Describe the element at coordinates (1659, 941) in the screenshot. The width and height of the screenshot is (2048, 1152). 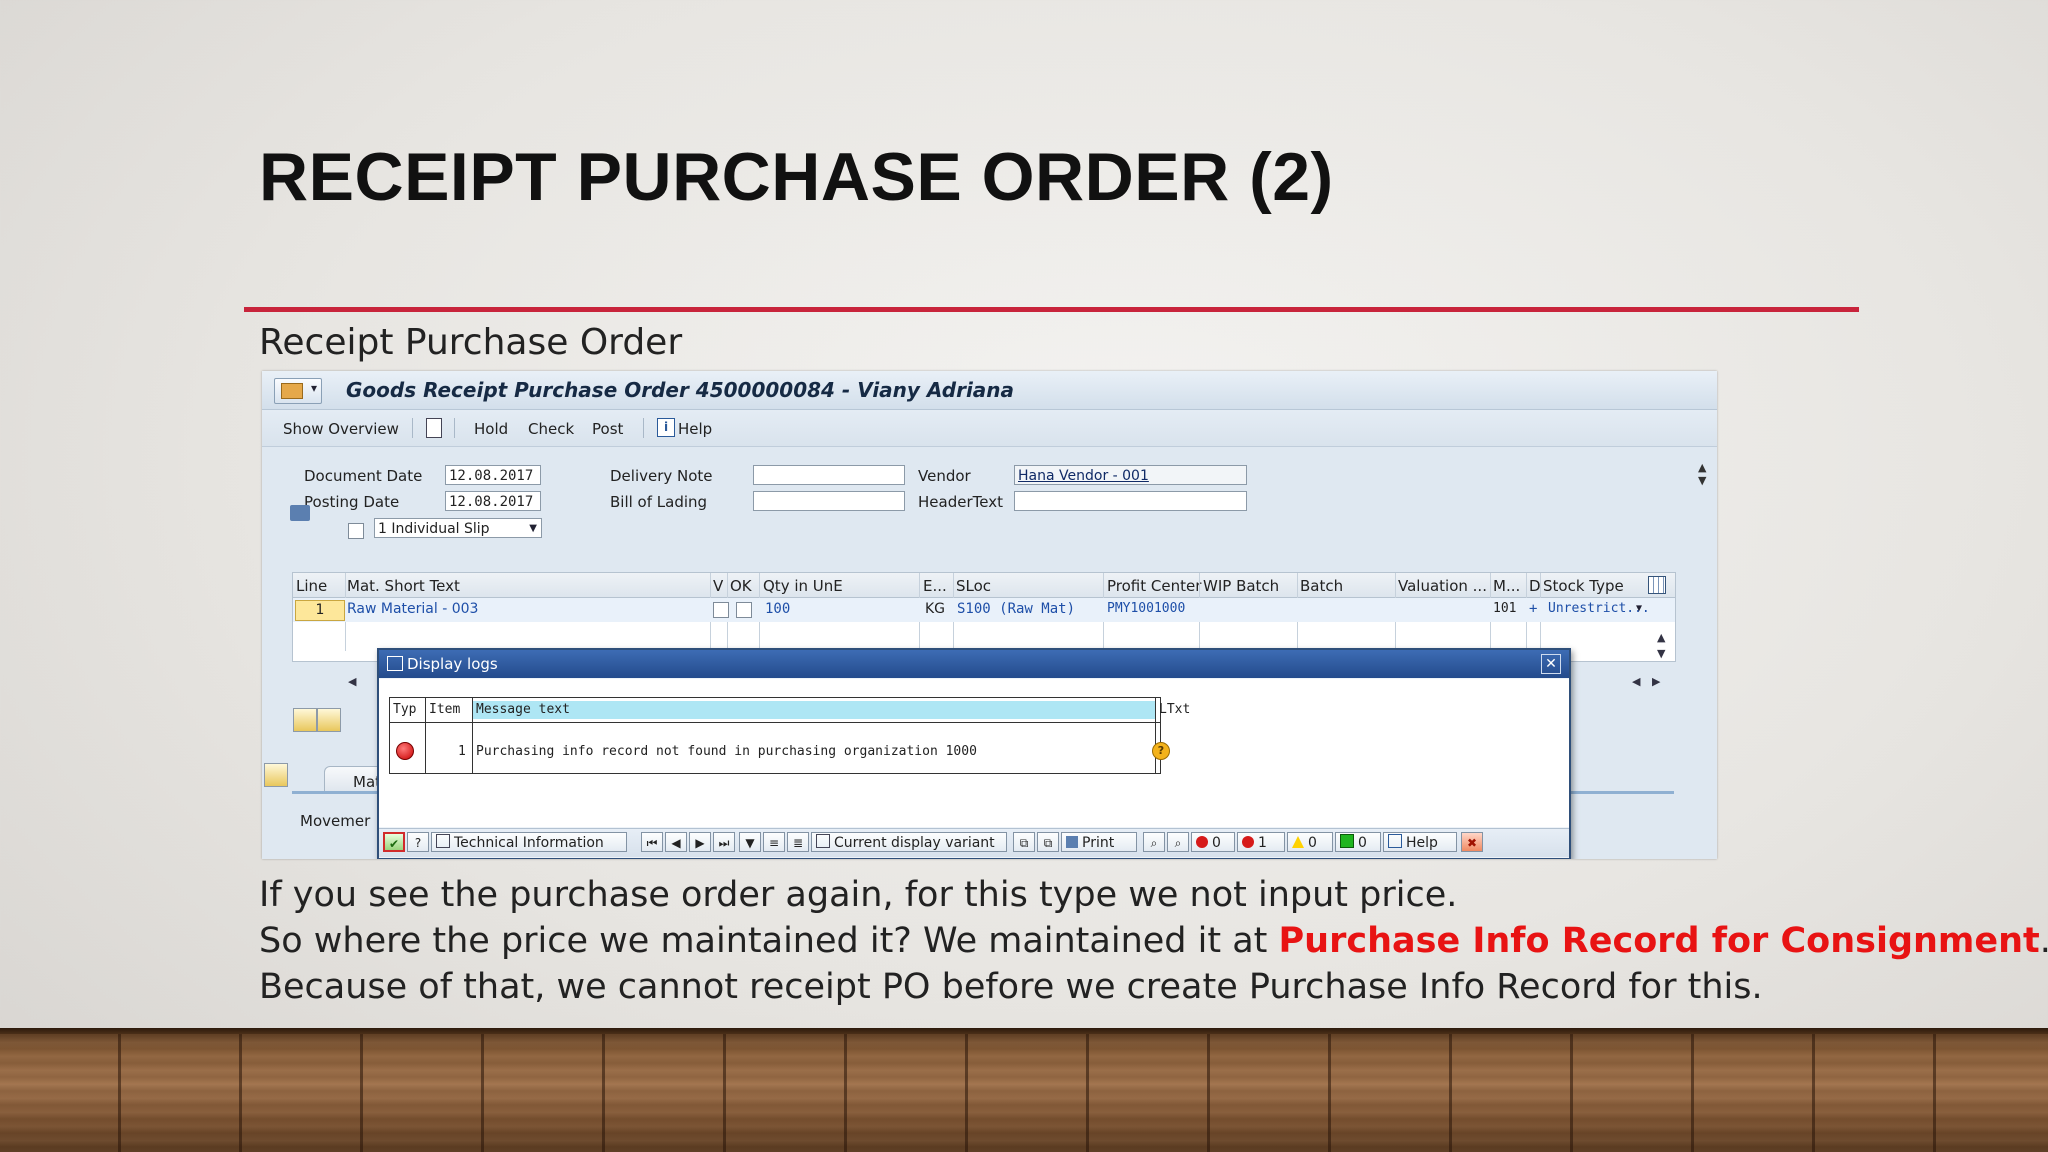
I see `highlighted-term: Purchase Info Record for Consignment` at that location.